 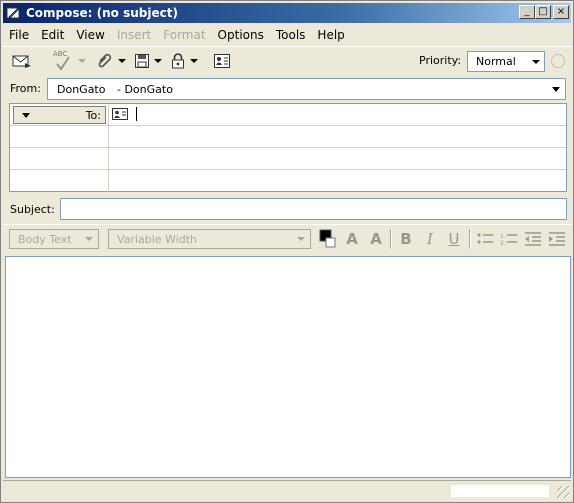 I want to click on bold-icon: B, so click(x=406, y=239).